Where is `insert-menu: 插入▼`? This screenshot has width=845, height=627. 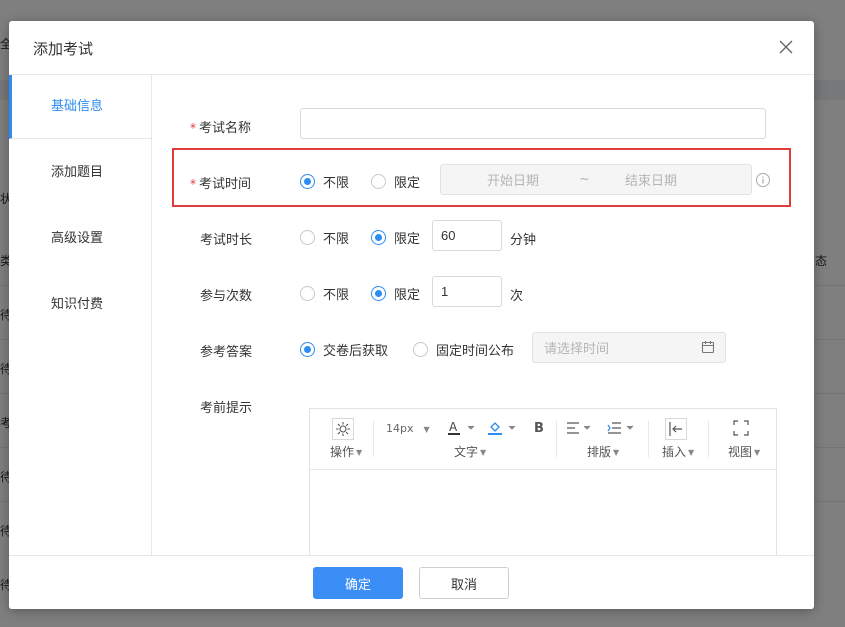 insert-menu: 插入▼ is located at coordinates (678, 451).